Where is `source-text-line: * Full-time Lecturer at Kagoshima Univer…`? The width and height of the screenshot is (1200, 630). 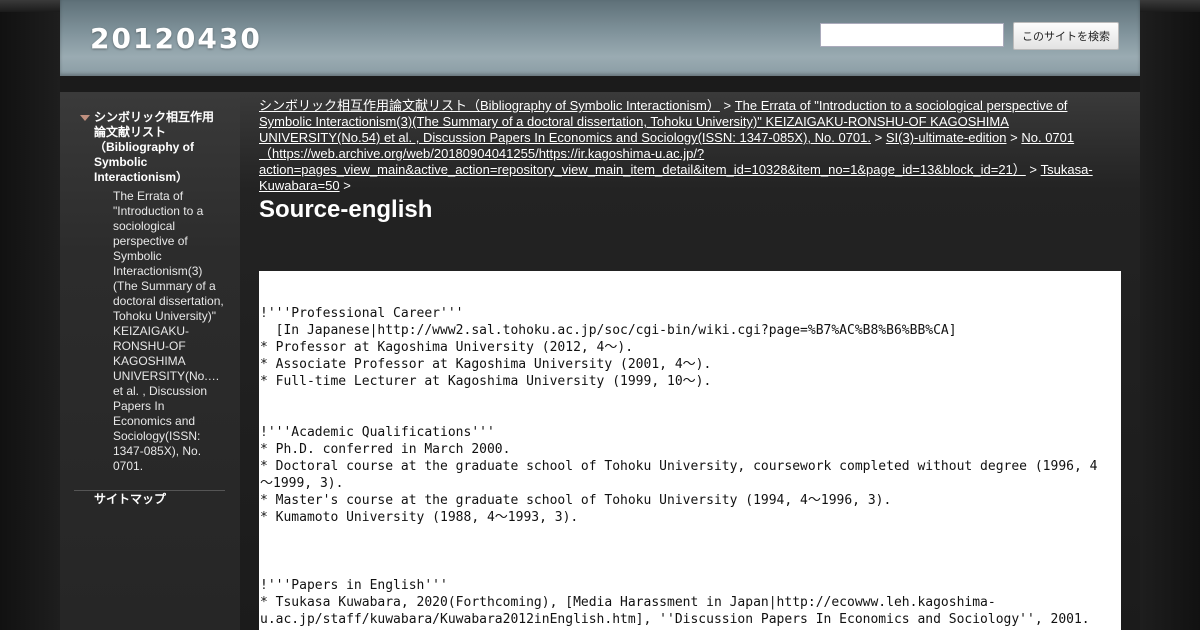
source-text-line: * Full-time Lecturer at Kagoshima Univer… is located at coordinates (486, 381).